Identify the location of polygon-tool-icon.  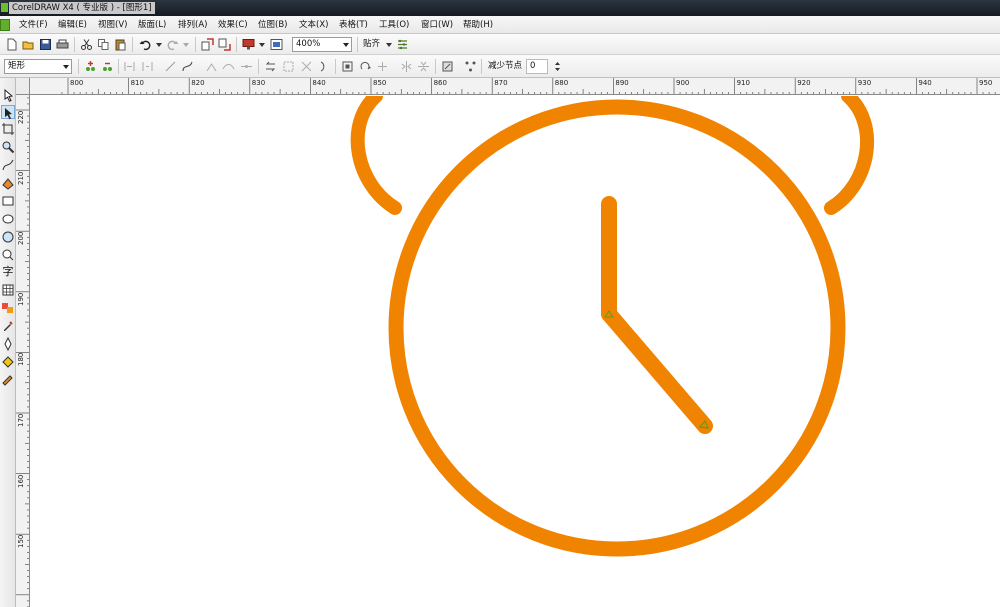
(8, 237).